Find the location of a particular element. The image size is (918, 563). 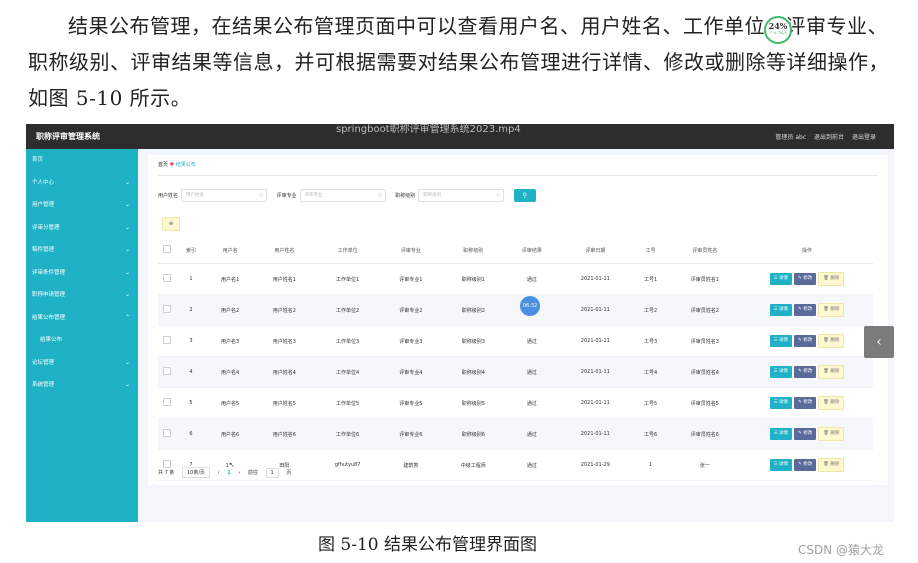

review-major-input: 评审专业 ○ is located at coordinates (342, 195).